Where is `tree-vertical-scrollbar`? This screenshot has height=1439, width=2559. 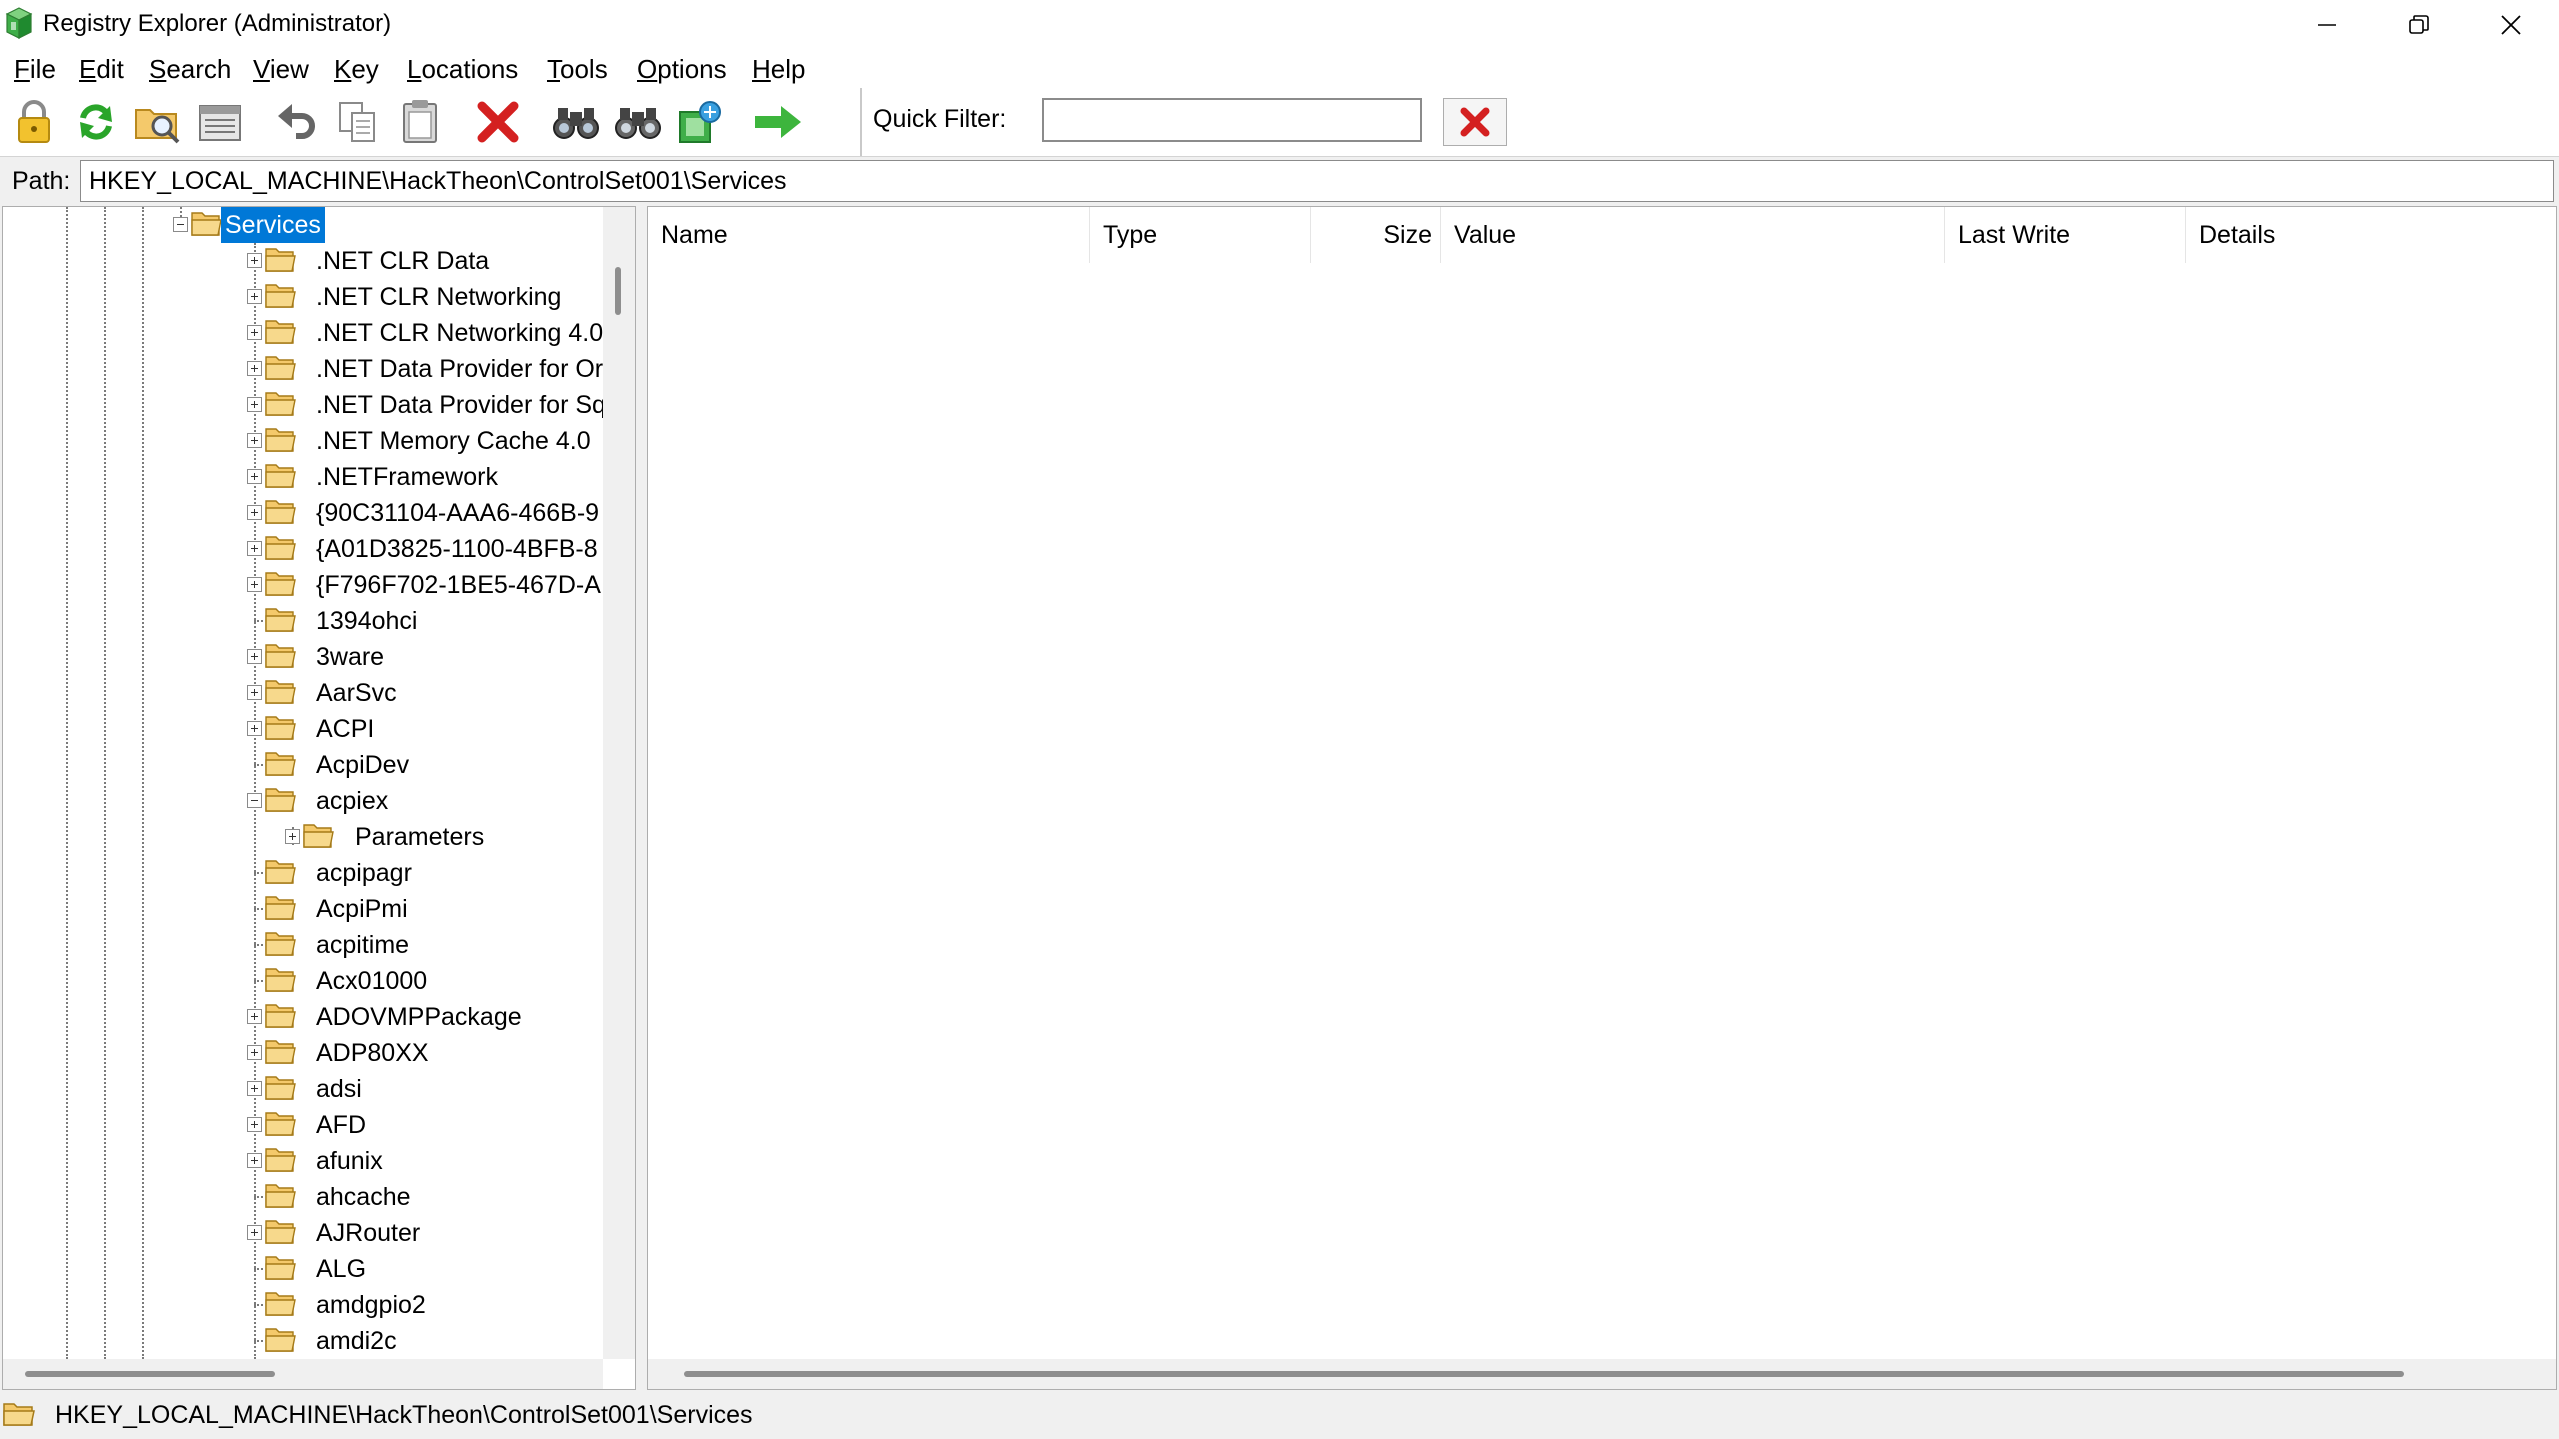 tree-vertical-scrollbar is located at coordinates (619, 783).